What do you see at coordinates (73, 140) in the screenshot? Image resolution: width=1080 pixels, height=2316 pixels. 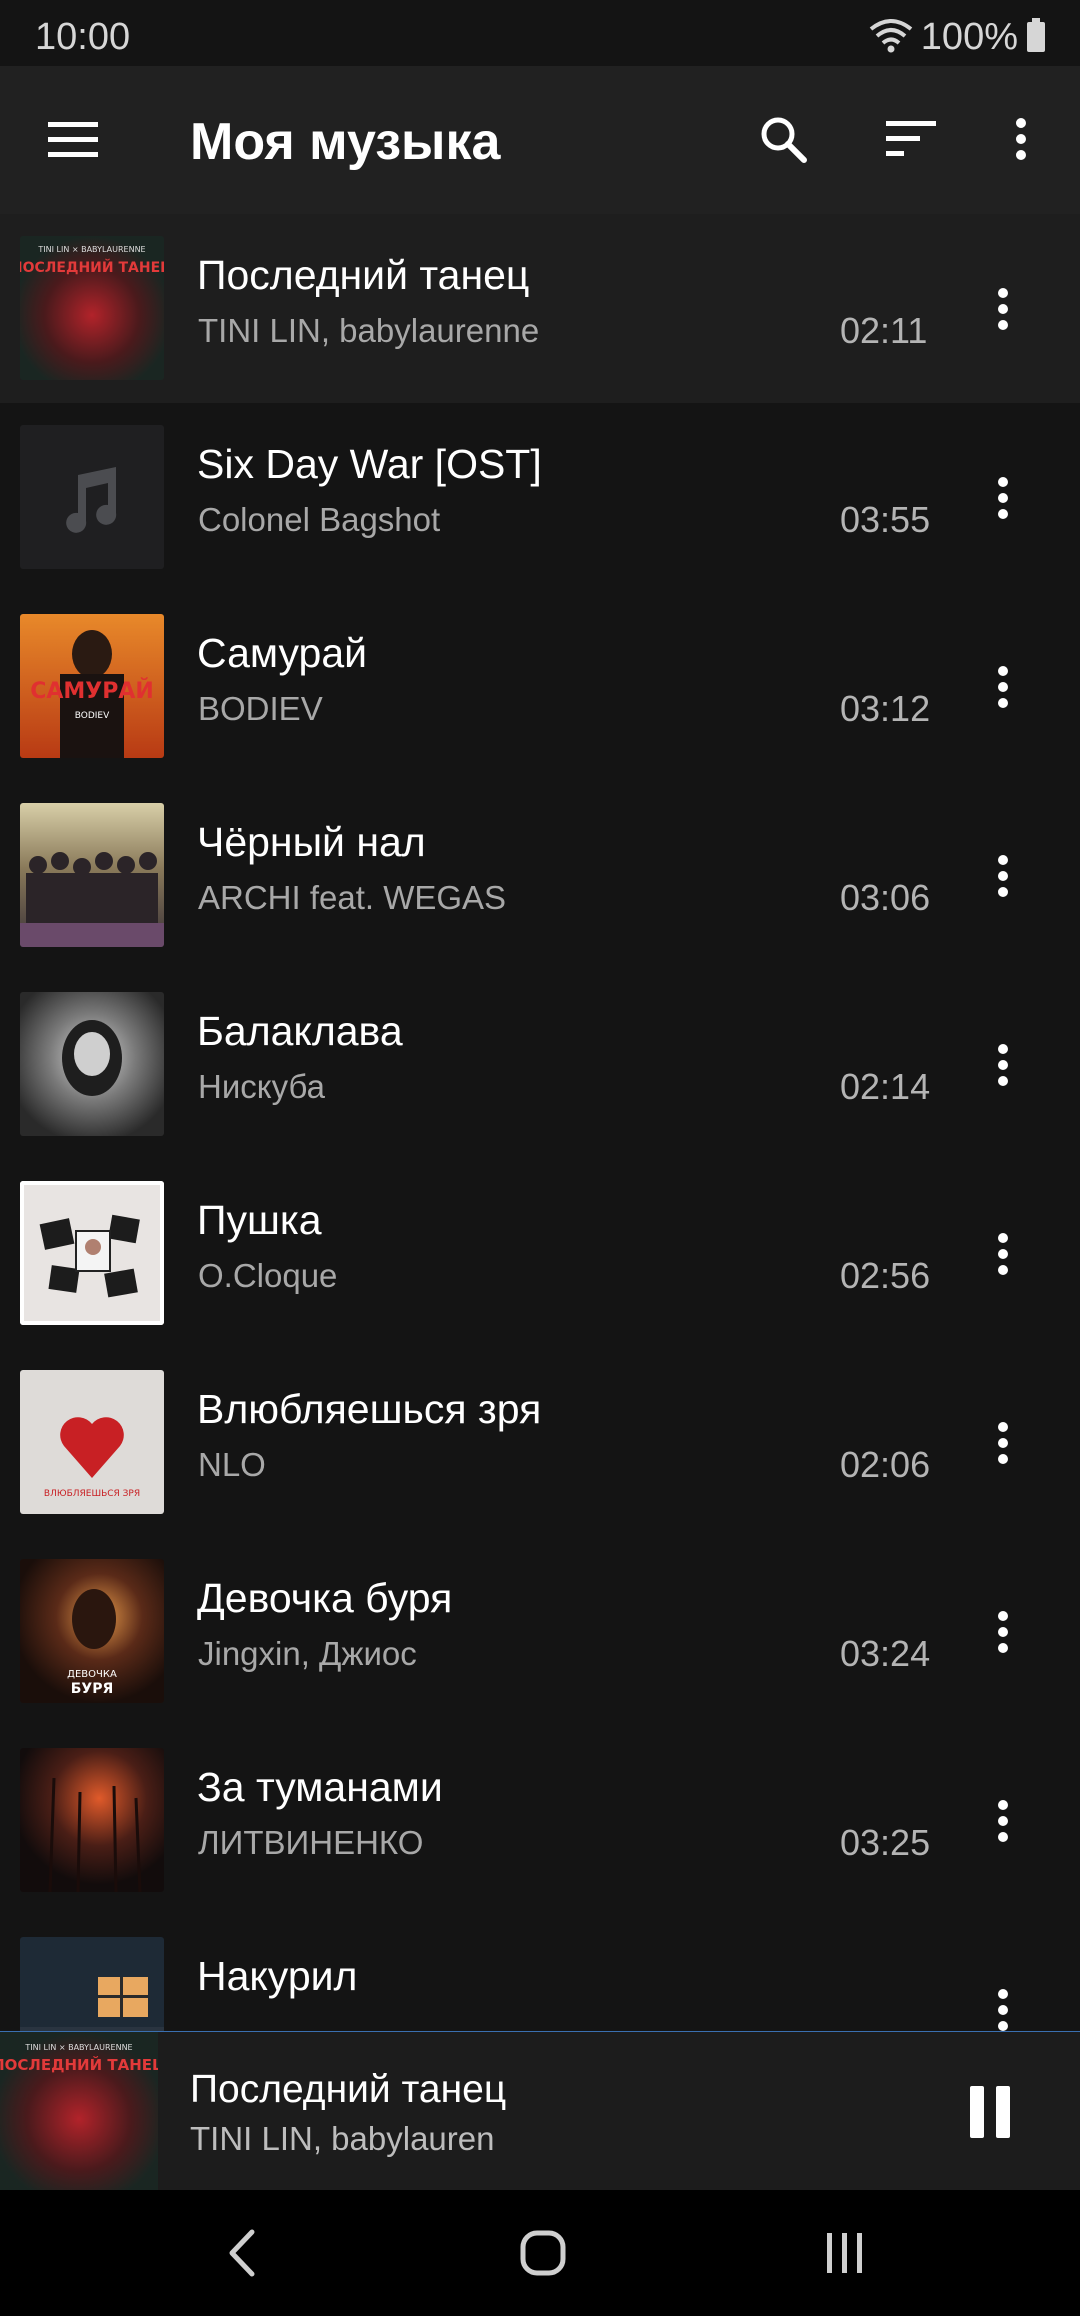 I see `menu-icon` at bounding box center [73, 140].